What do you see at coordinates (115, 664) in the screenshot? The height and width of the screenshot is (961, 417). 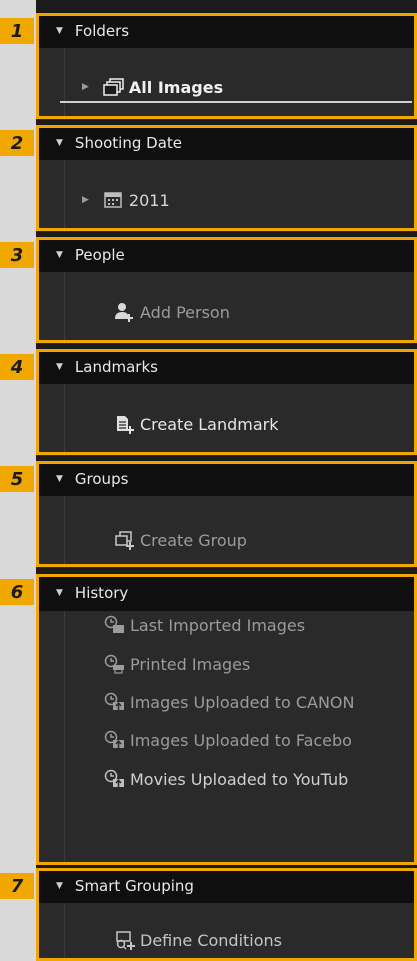 I see `clock-printer-icon` at bounding box center [115, 664].